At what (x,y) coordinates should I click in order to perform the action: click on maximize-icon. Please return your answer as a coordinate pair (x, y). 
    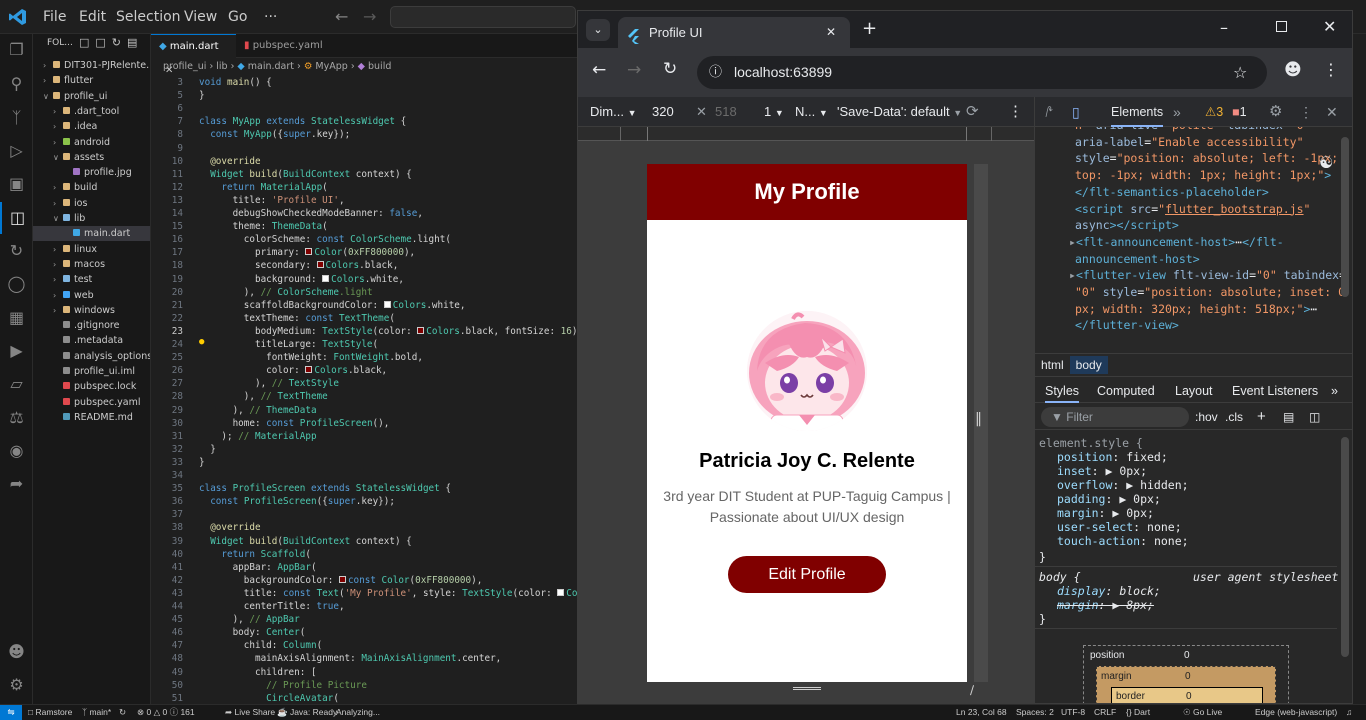
    Looking at the image, I should click on (1281, 26).